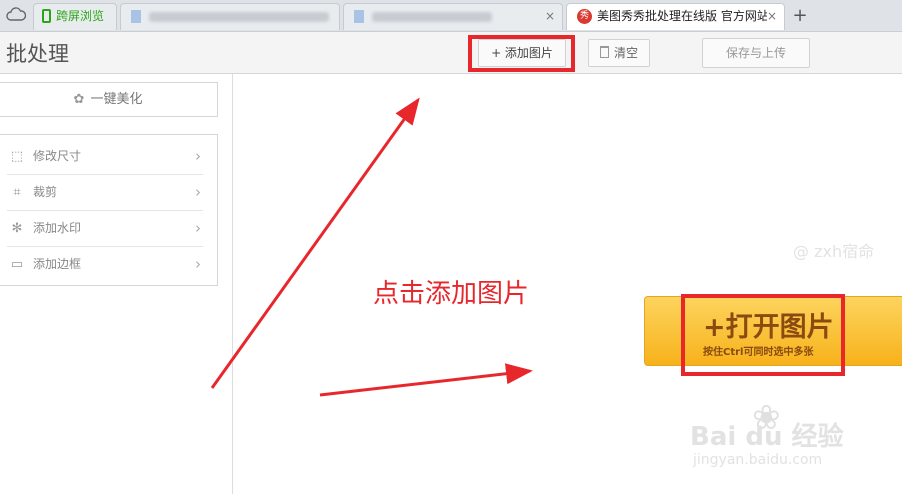 Image resolution: width=902 pixels, height=494 pixels. What do you see at coordinates (834, 251) in the screenshot?
I see `user-watermark: @ zxh宿命` at bounding box center [834, 251].